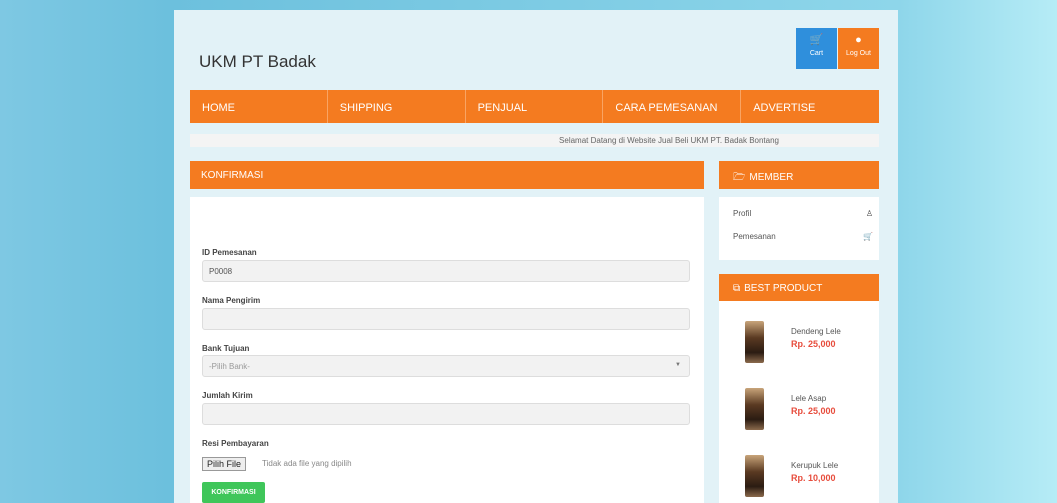 This screenshot has height=503, width=1057. What do you see at coordinates (446, 271) in the screenshot?
I see `id-pemesanan-field: P0008` at bounding box center [446, 271].